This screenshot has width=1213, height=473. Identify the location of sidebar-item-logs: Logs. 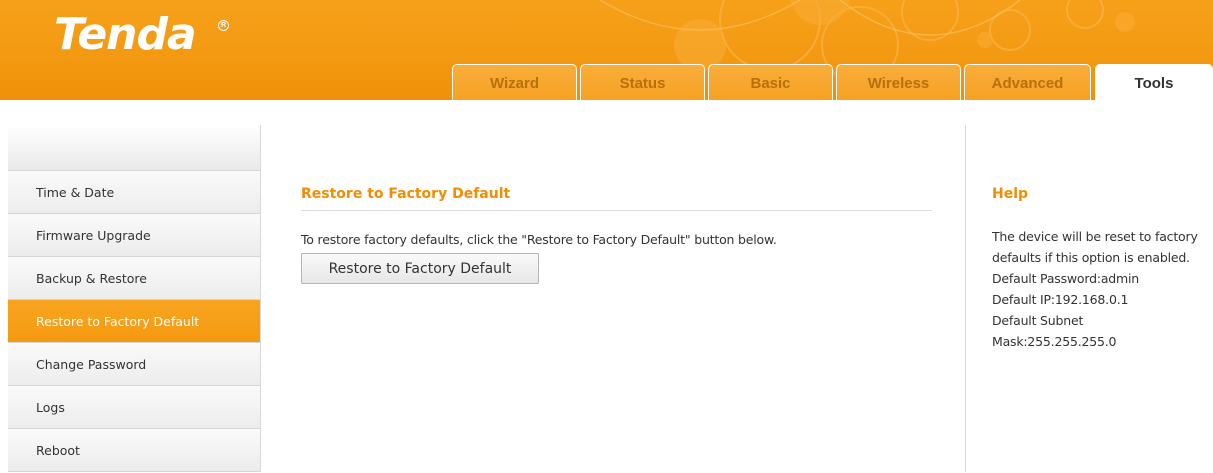
(134, 407).